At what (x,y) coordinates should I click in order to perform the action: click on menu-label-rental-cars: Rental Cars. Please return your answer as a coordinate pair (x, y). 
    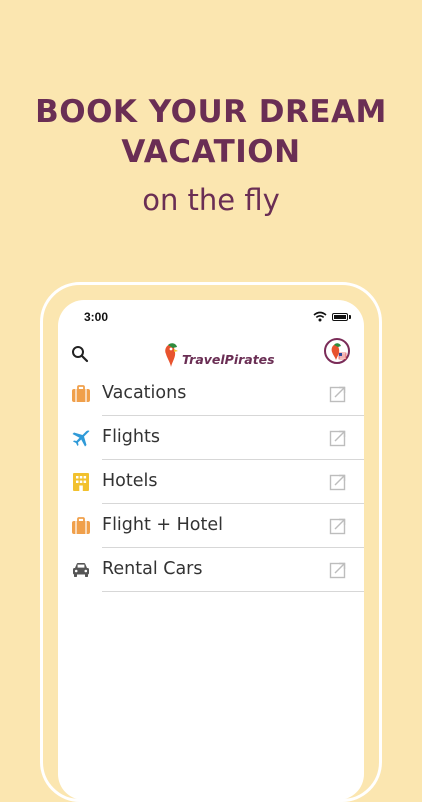
    Looking at the image, I should click on (152, 569).